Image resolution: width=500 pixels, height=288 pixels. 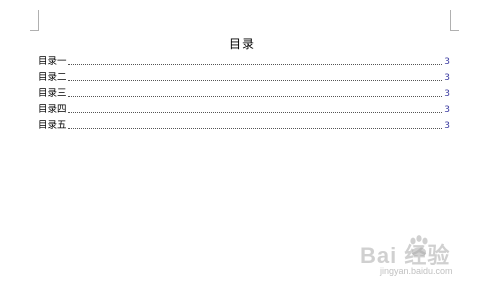 What do you see at coordinates (52, 93) in the screenshot?
I see `toc-entry-label: 目录三` at bounding box center [52, 93].